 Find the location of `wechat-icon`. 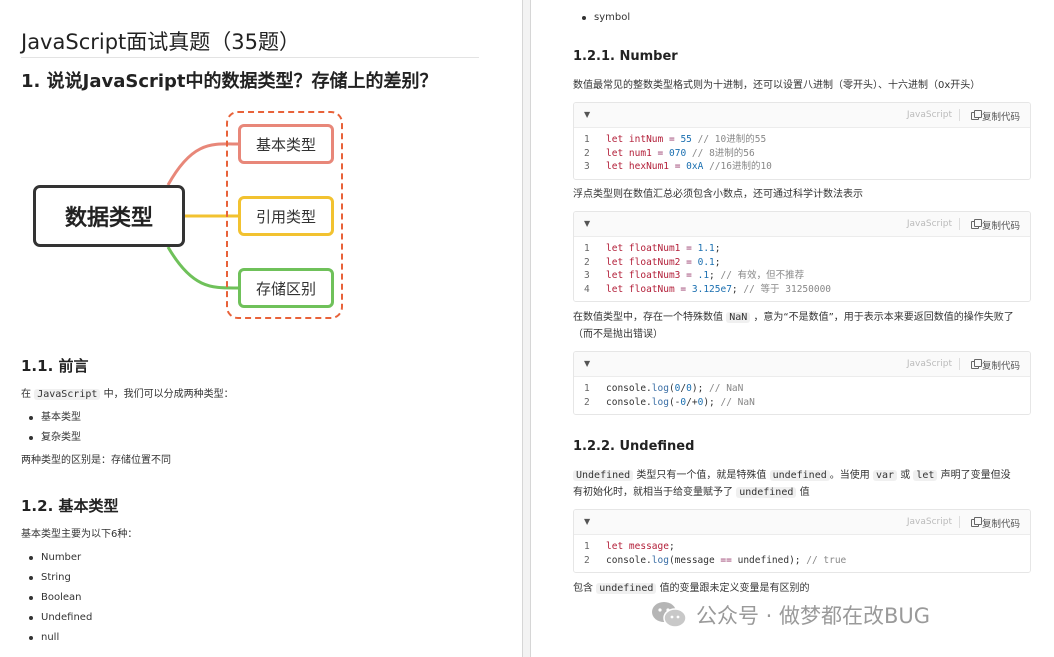

wechat-icon is located at coordinates (669, 615).